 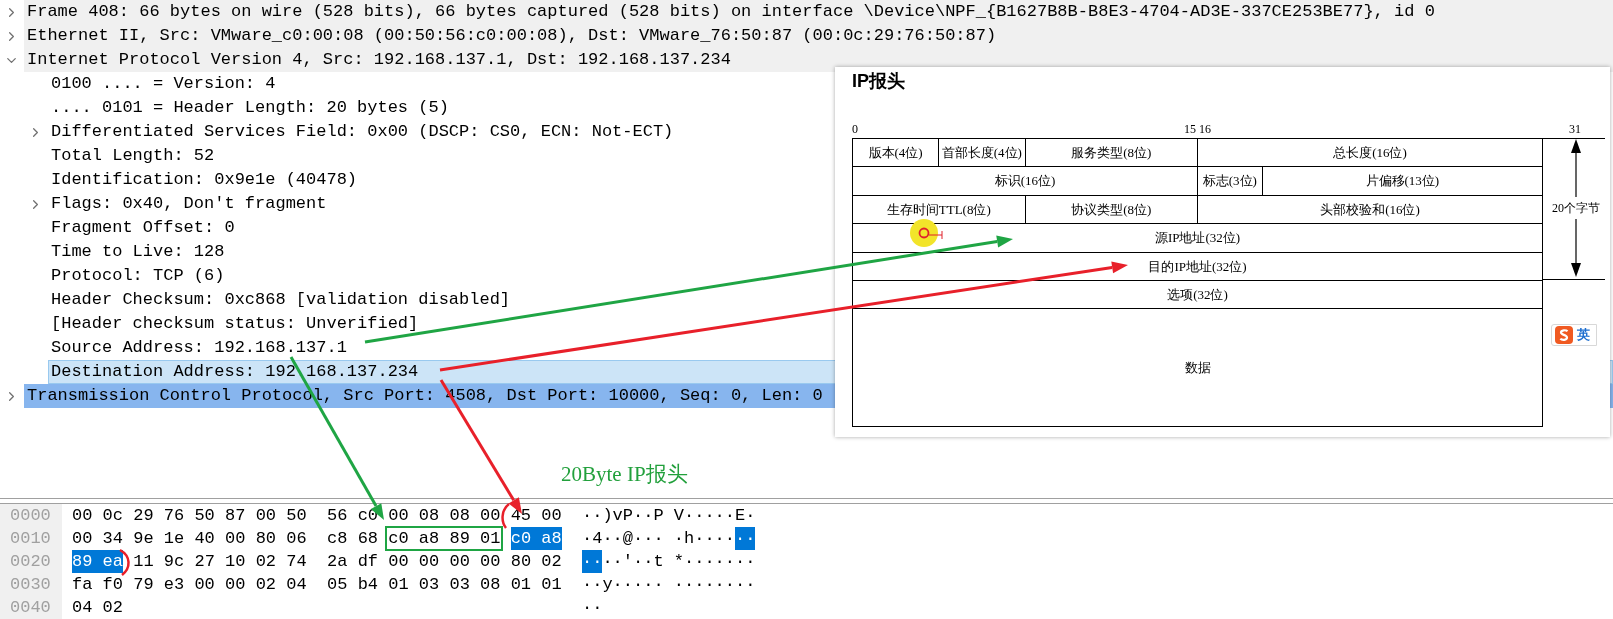 What do you see at coordinates (878, 81) in the screenshot?
I see `figure-title: IP报头` at bounding box center [878, 81].